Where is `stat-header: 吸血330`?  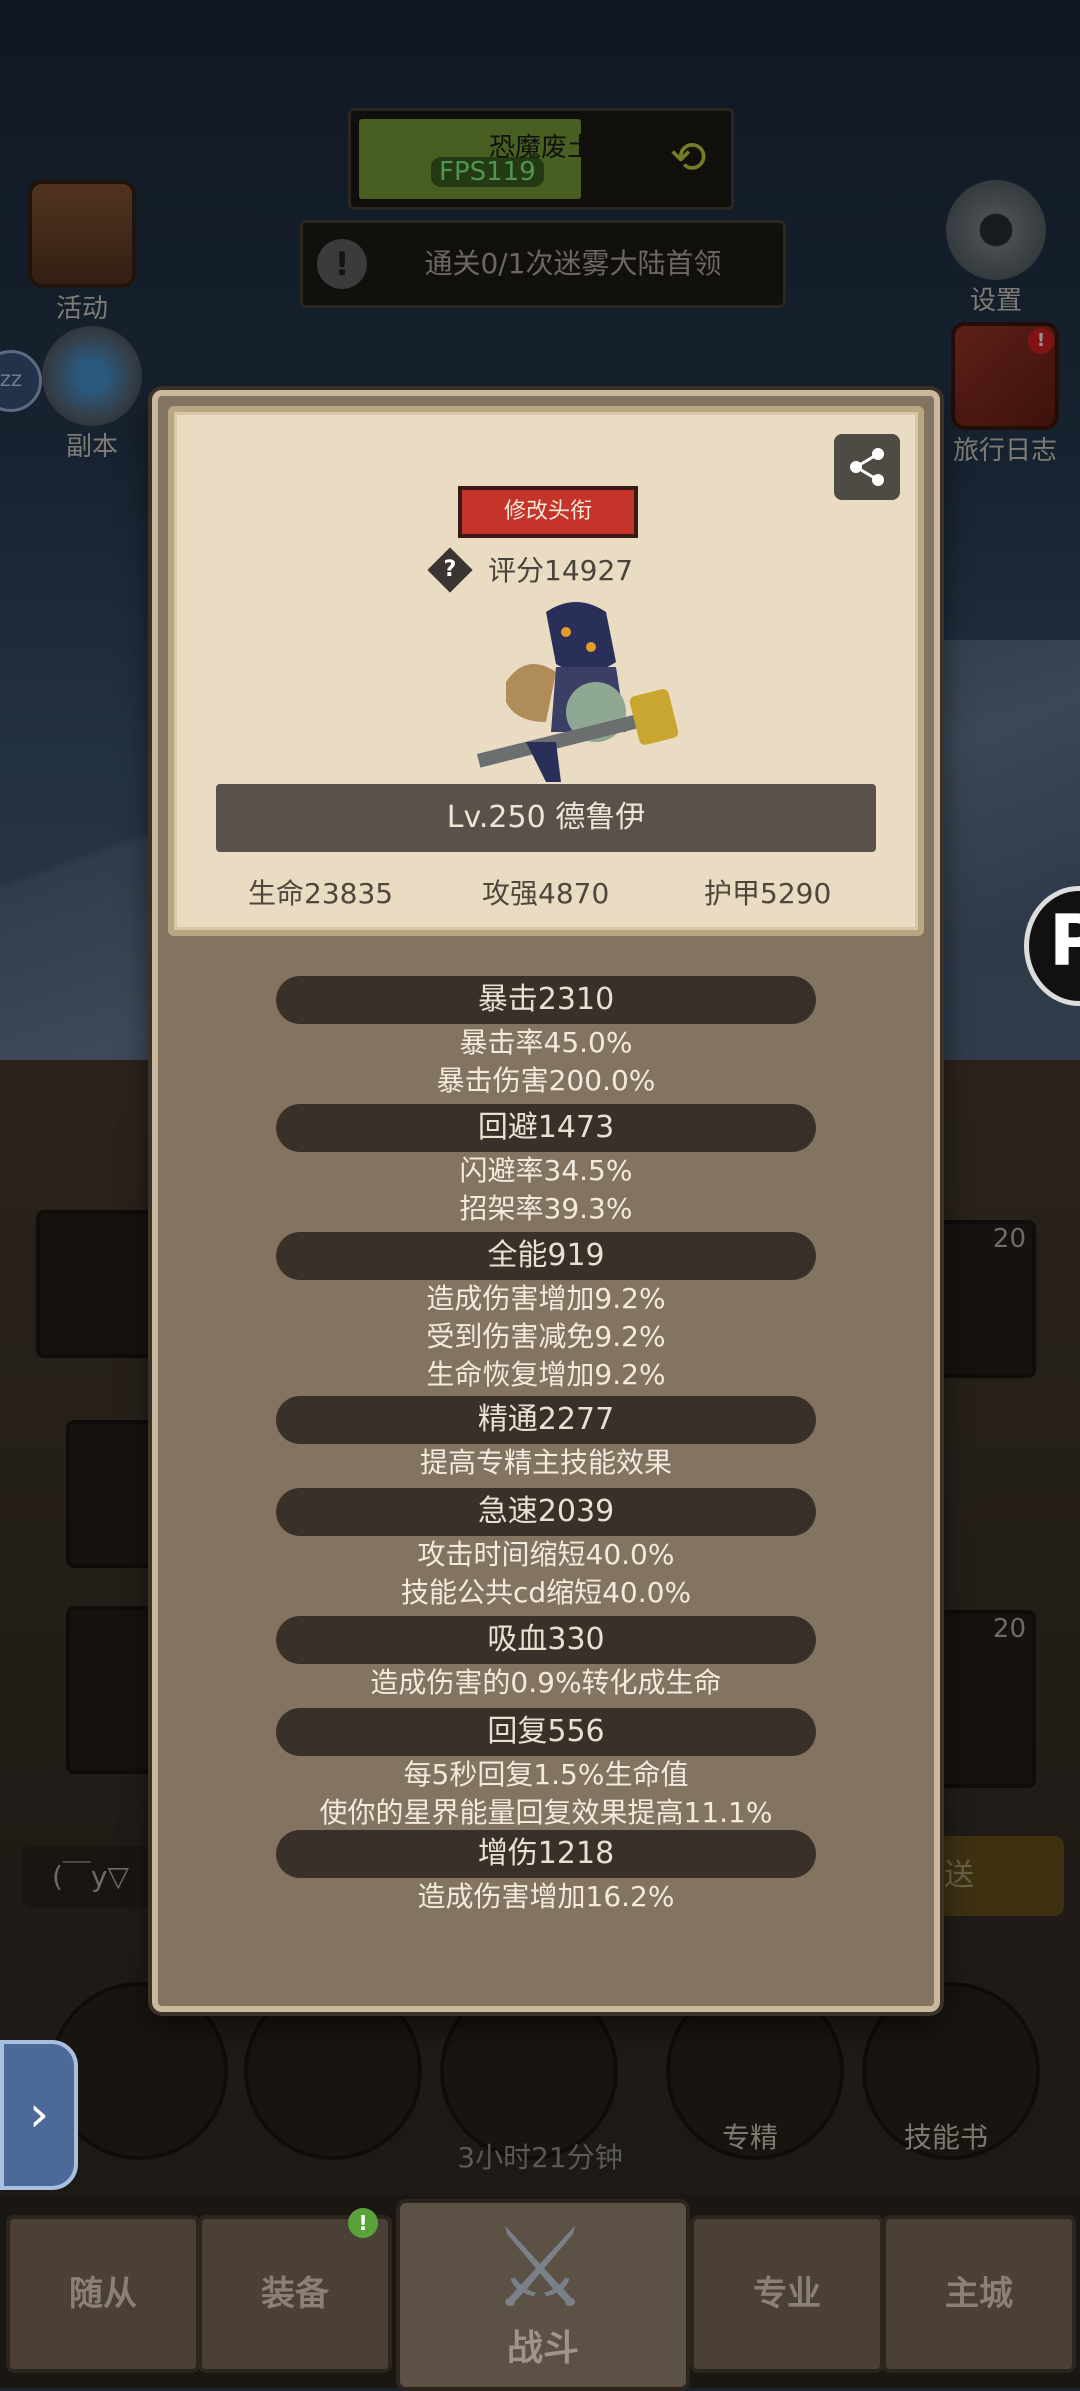 stat-header: 吸血330 is located at coordinates (546, 1640).